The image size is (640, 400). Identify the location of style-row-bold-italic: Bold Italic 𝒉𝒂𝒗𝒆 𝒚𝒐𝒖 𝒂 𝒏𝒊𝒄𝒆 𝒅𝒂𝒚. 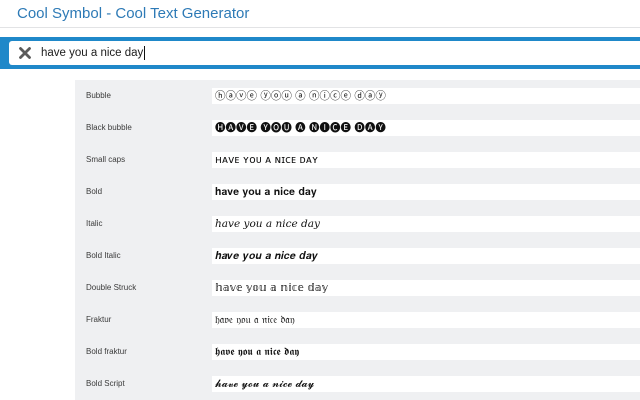
(357, 256).